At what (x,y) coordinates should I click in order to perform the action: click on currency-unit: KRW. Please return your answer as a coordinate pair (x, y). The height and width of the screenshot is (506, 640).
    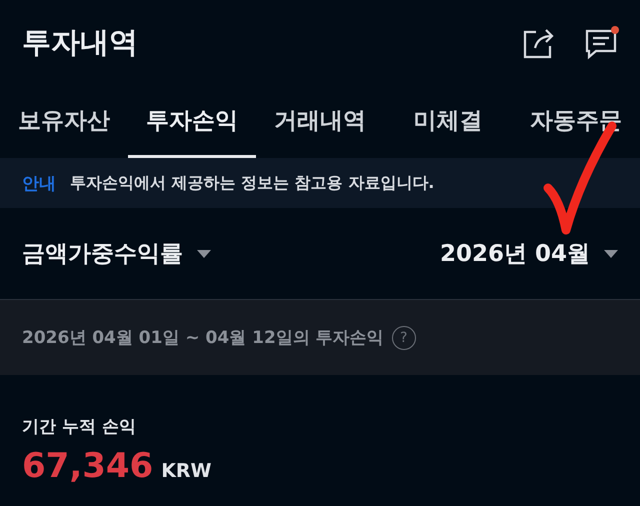
    Looking at the image, I should click on (186, 471).